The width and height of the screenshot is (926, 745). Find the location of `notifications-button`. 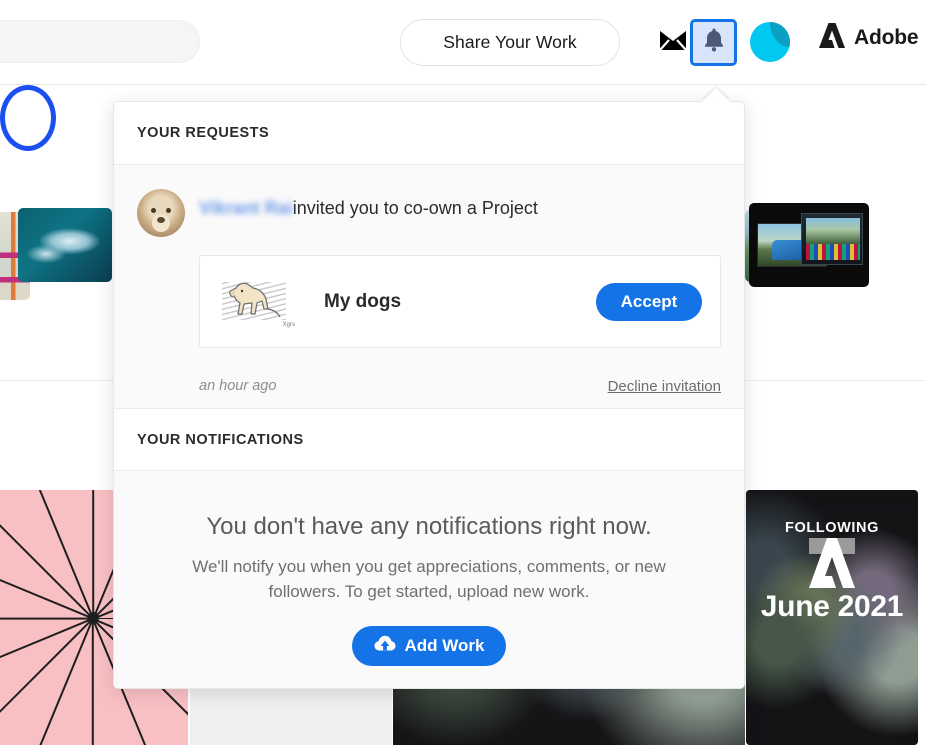

notifications-button is located at coordinates (713, 42).